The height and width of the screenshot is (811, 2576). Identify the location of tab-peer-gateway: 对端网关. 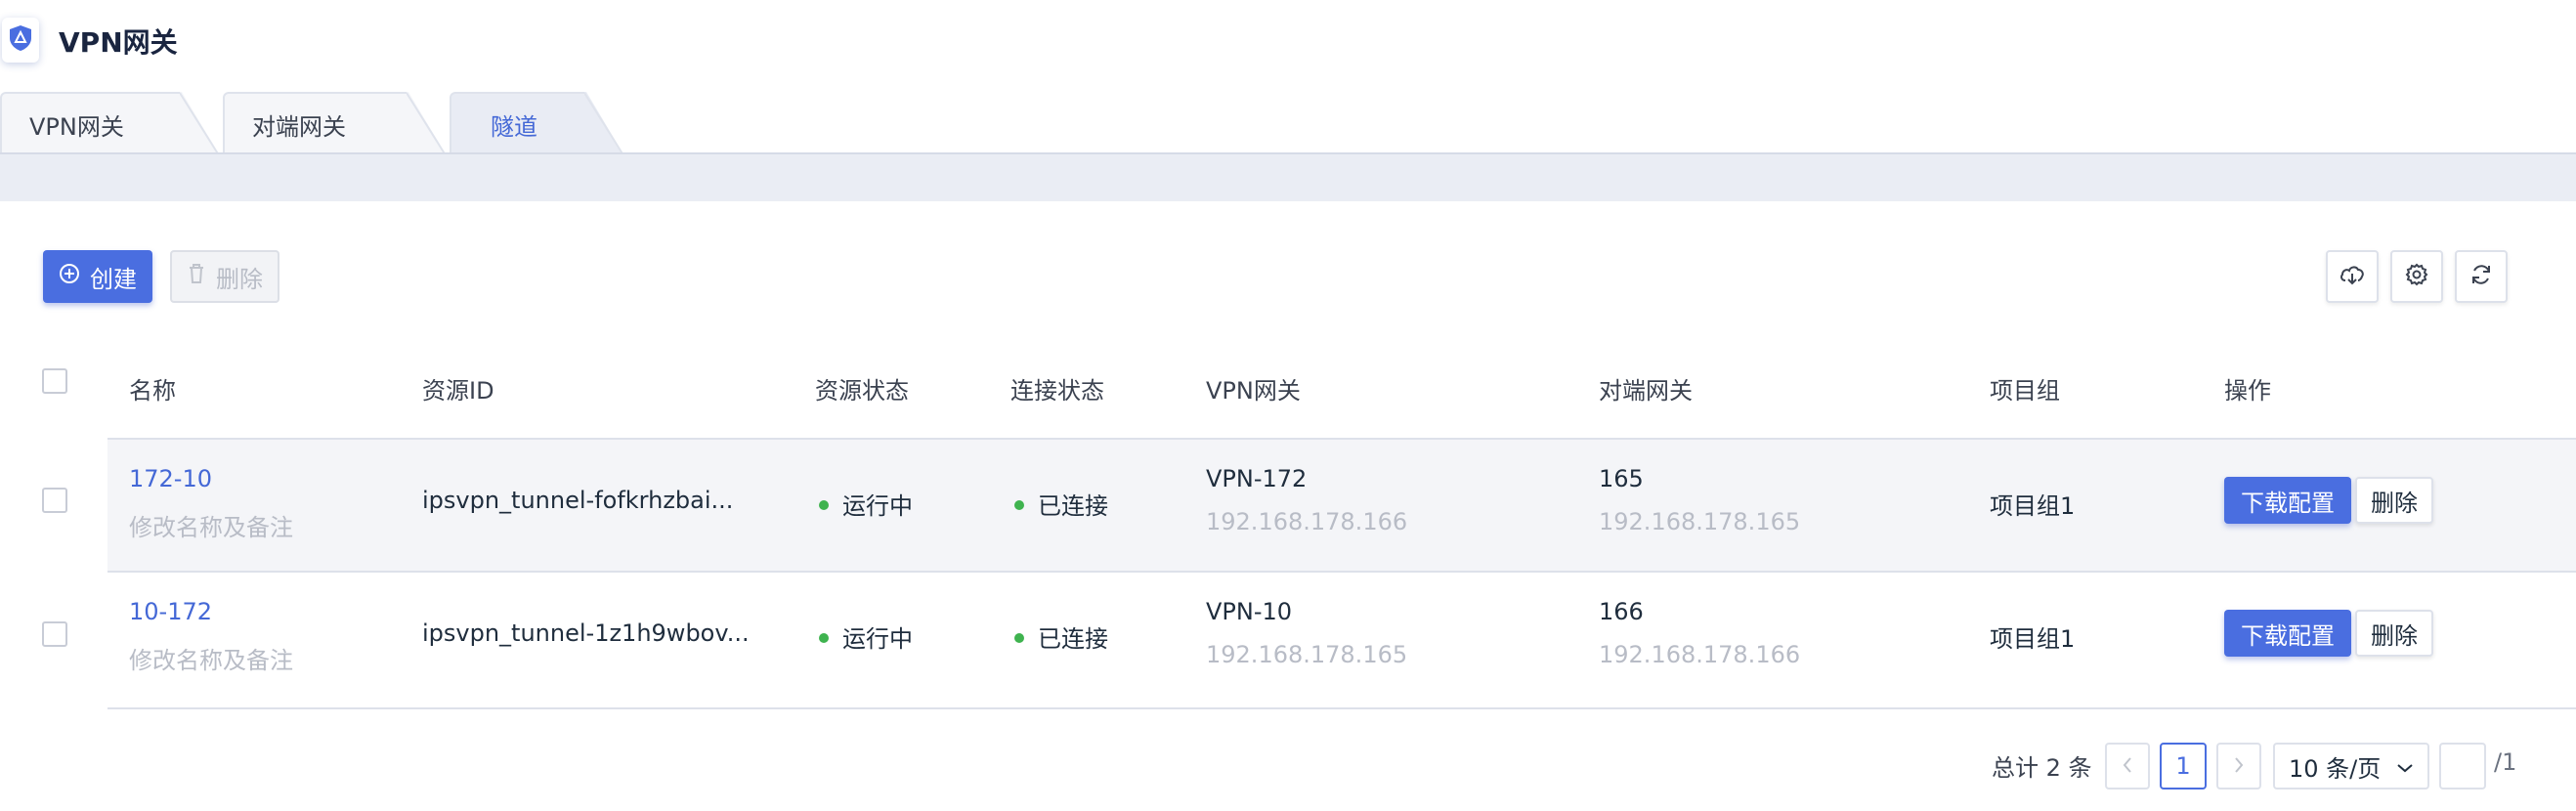
(335, 124).